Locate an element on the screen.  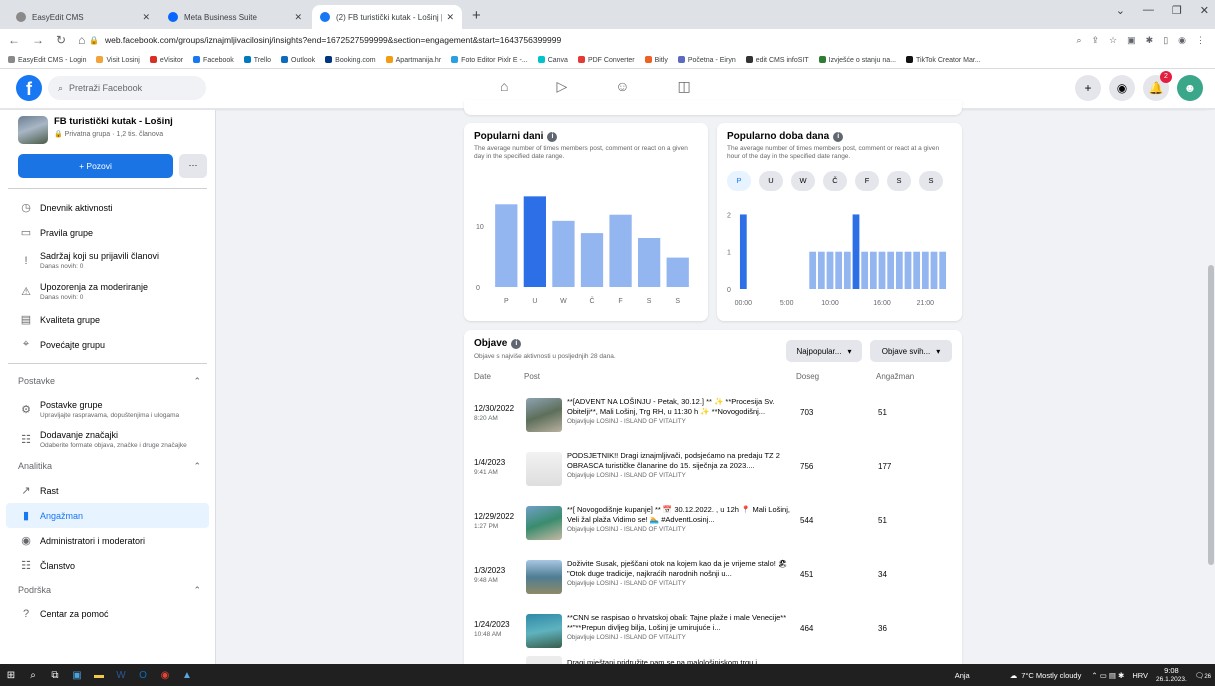
day-pill: Č is located at coordinates (835, 181).